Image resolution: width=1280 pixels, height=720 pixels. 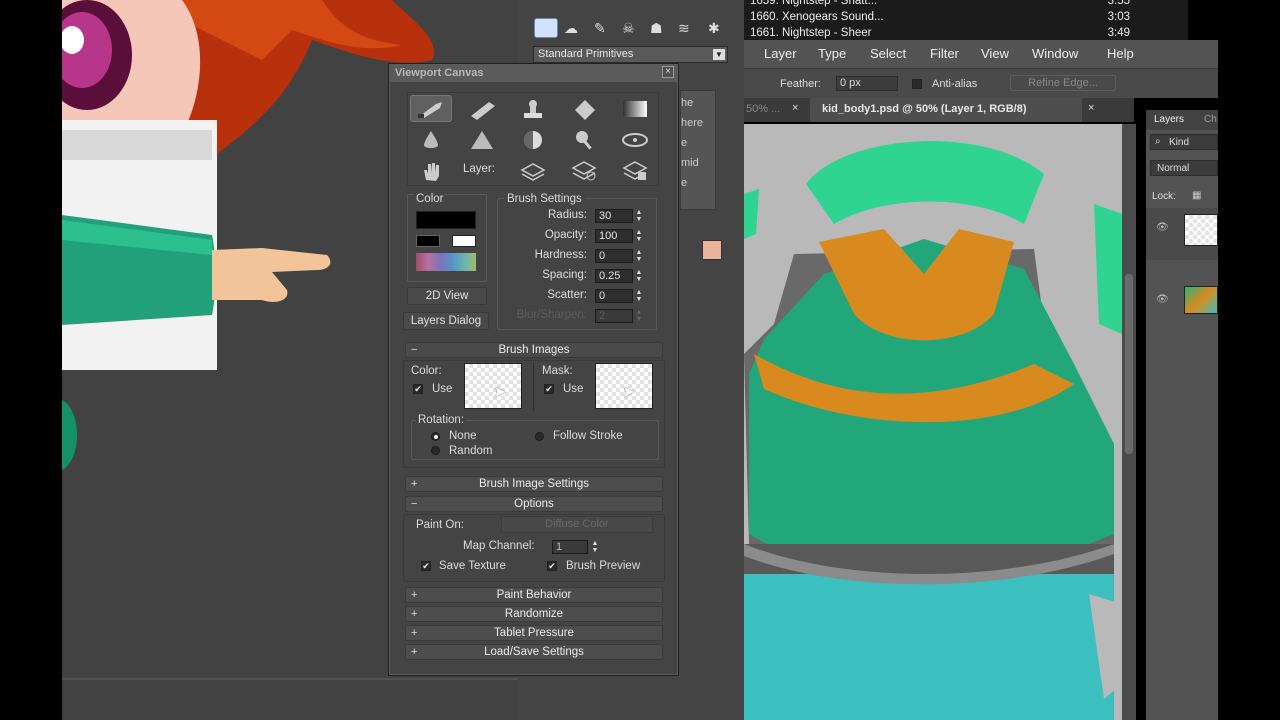 I want to click on feather-input: 0 px, so click(x=867, y=83).